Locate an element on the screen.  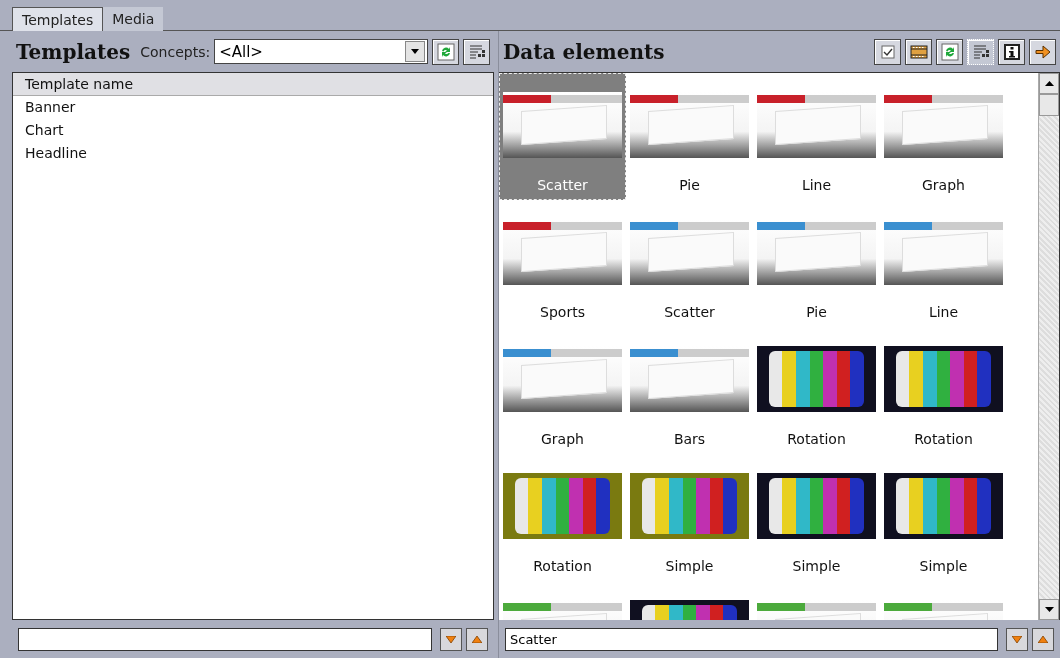
scroll-up-icon is located at coordinates (1049, 83).